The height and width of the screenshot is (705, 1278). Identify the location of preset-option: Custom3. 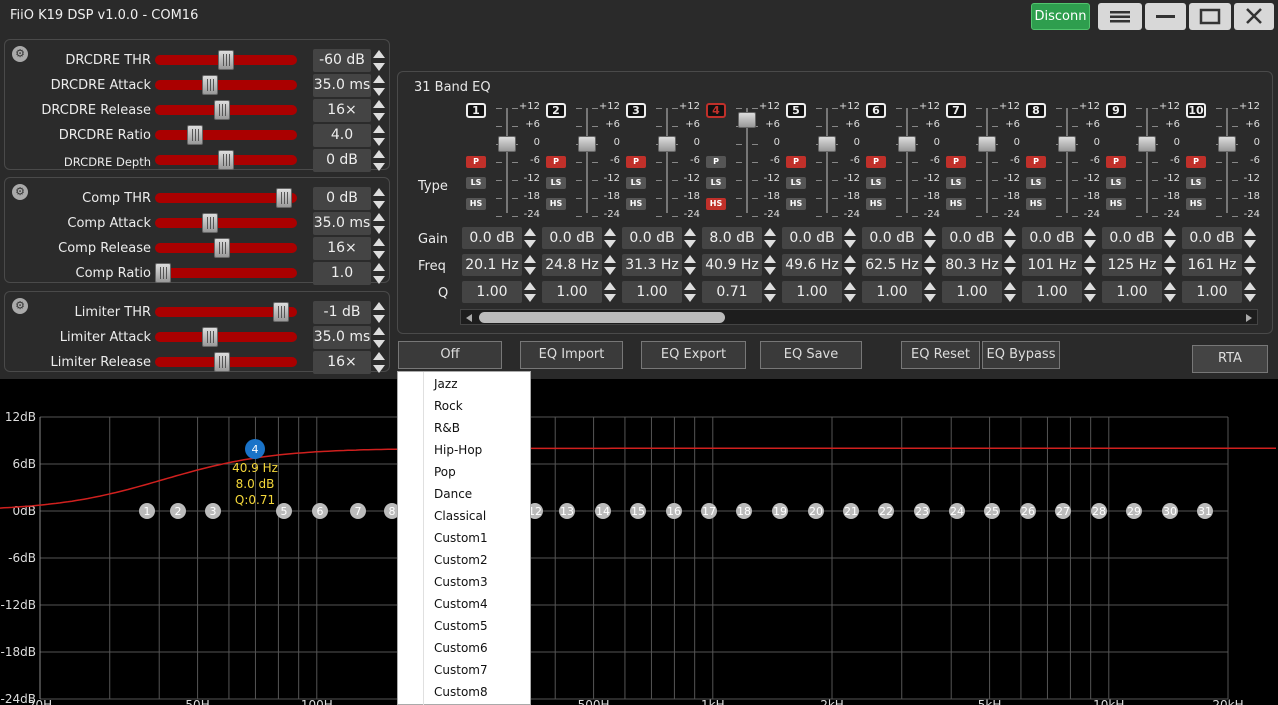
(461, 582).